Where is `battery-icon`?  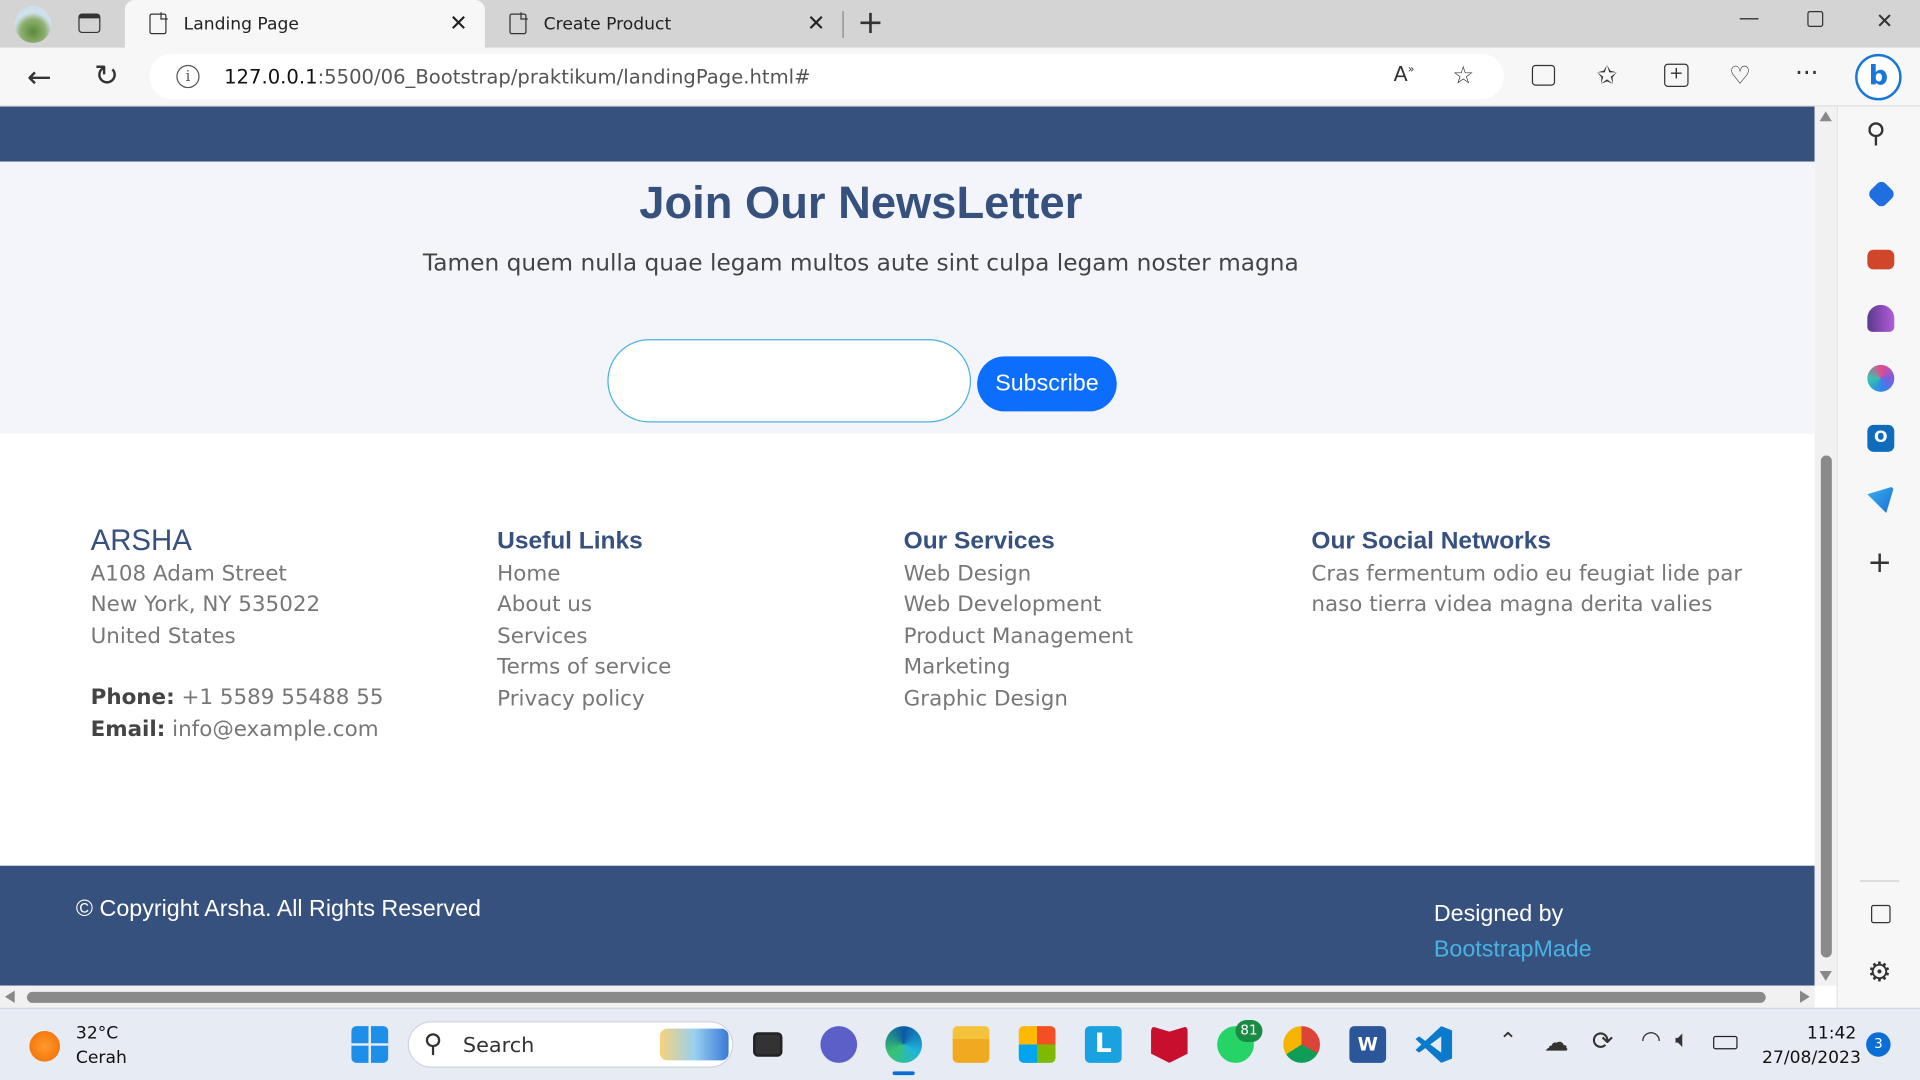
battery-icon is located at coordinates (1725, 1042).